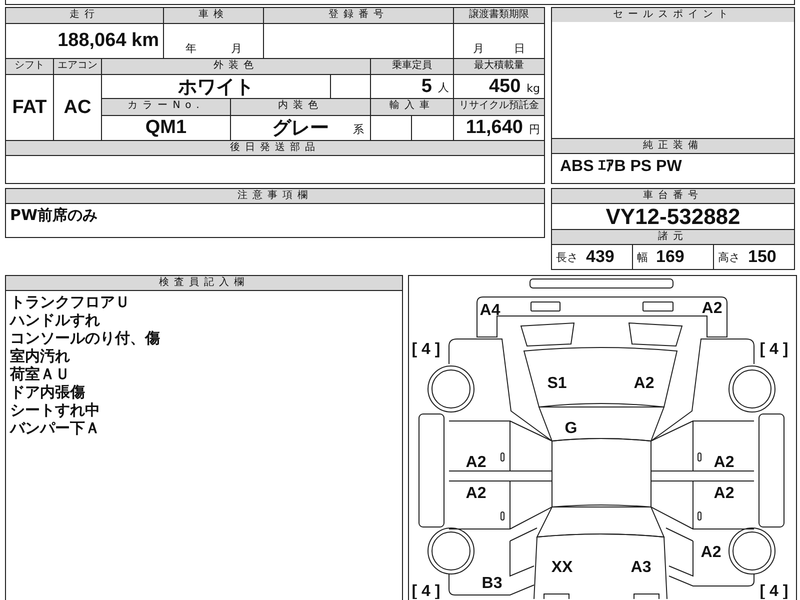 The height and width of the screenshot is (600, 800). Describe the element at coordinates (641, 567) in the screenshot. I see `damage-code-label: A3` at that location.